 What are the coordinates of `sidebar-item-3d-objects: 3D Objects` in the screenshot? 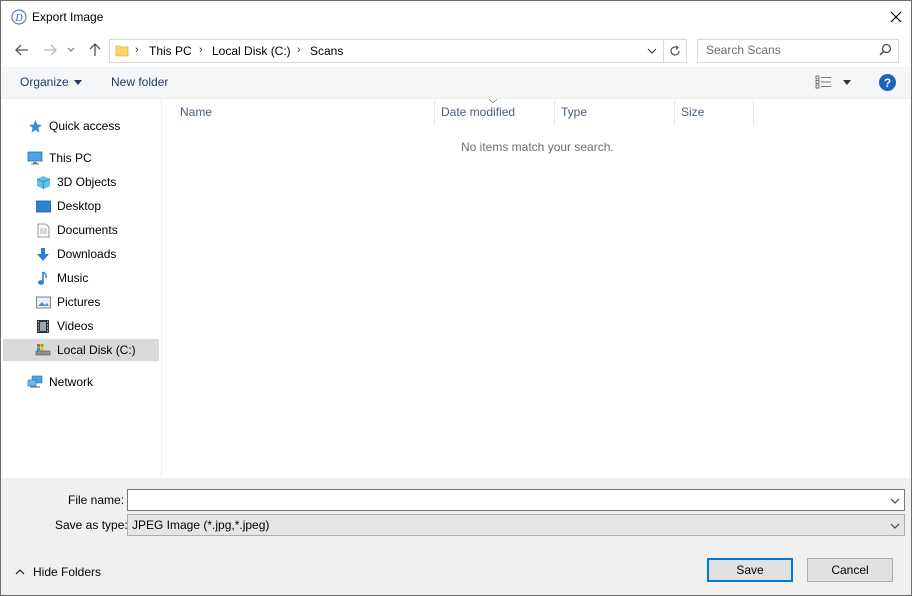 It's located at (75, 182).